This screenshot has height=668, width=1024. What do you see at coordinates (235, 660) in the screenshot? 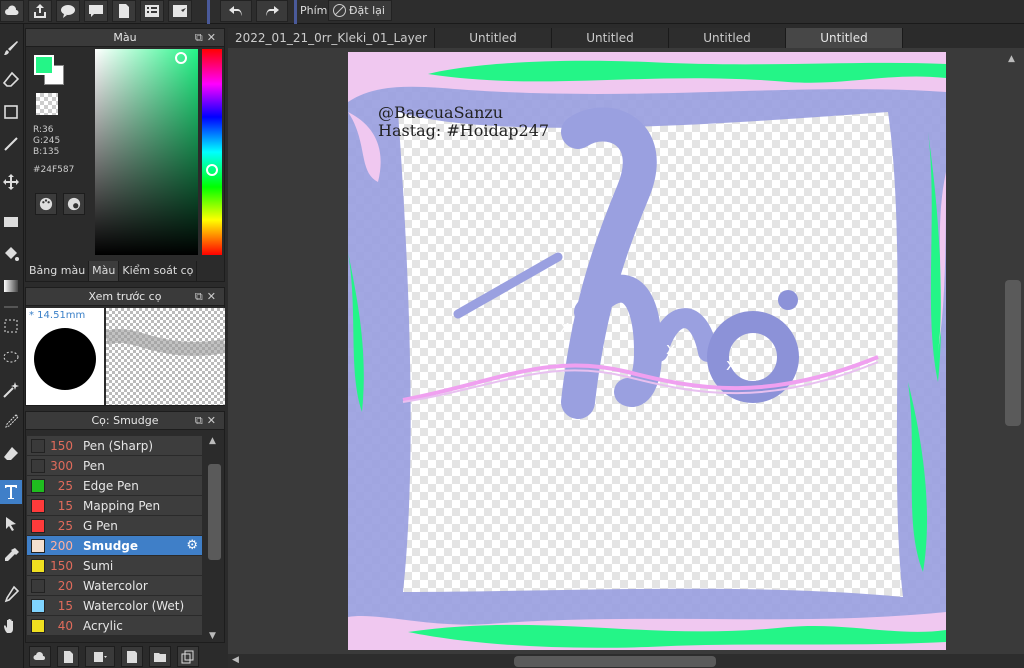
I see `scroll-left-icon: ◀` at bounding box center [235, 660].